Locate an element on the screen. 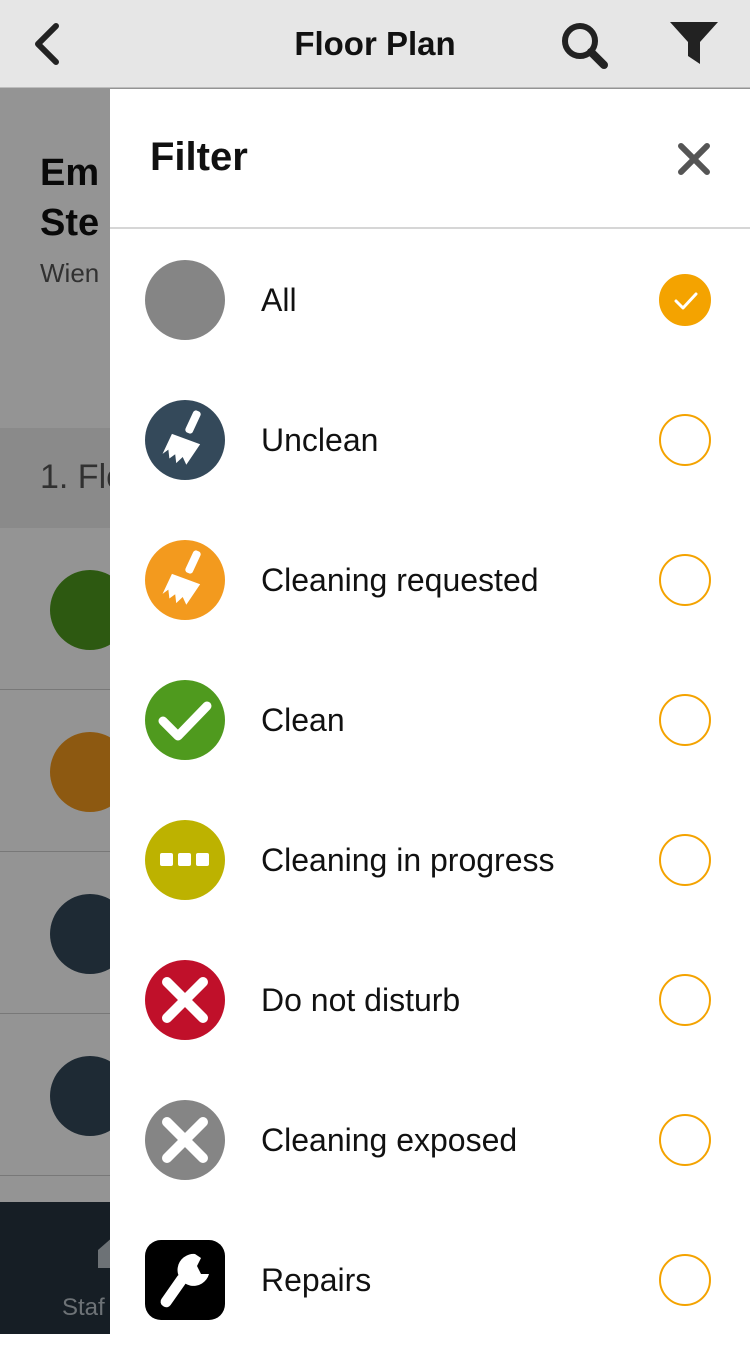 This screenshot has height=1350, width=750. filter-item-label: Clean is located at coordinates (303, 720).